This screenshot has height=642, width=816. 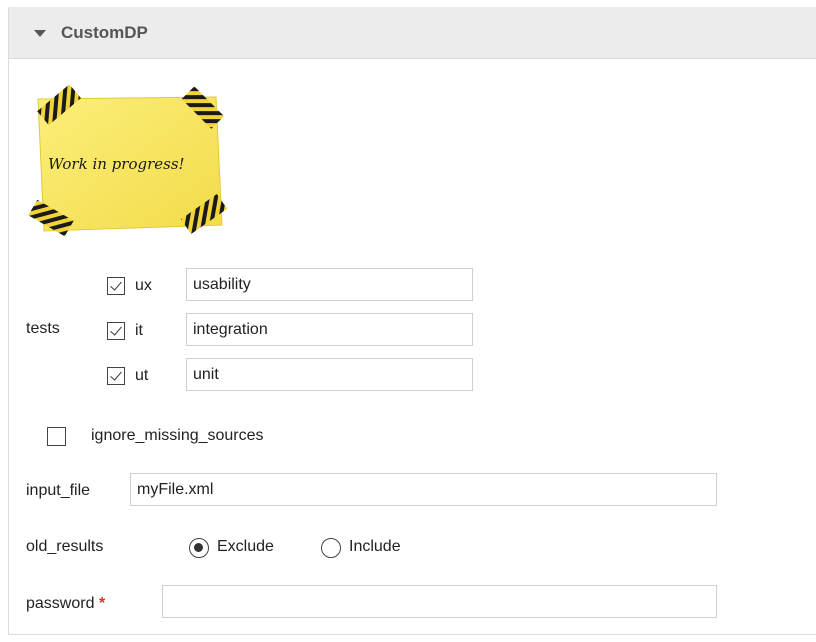 What do you see at coordinates (329, 284) in the screenshot?
I see `ux-value-input: usability` at bounding box center [329, 284].